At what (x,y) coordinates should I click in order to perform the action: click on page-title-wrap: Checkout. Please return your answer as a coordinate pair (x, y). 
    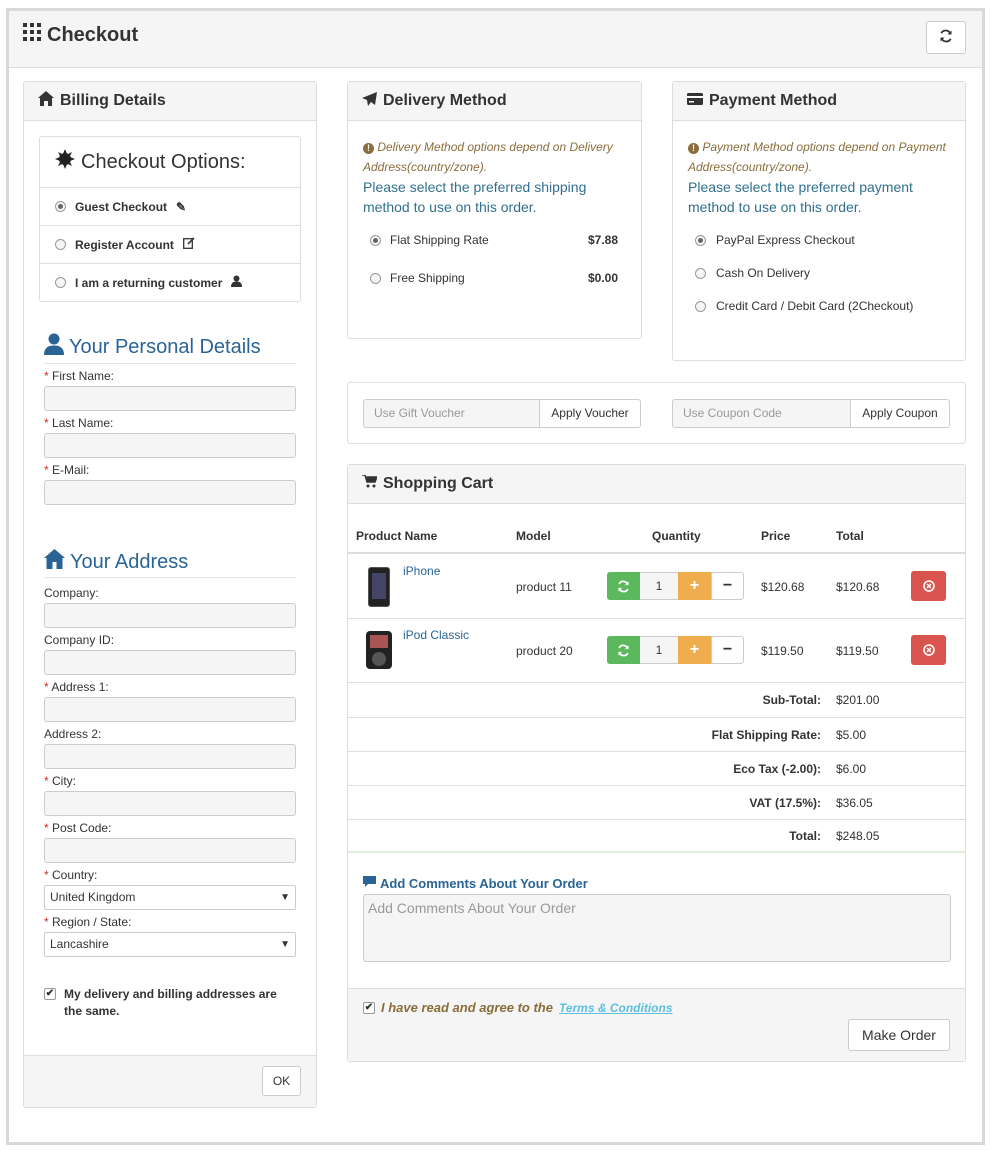
    Looking at the image, I should click on (80, 35).